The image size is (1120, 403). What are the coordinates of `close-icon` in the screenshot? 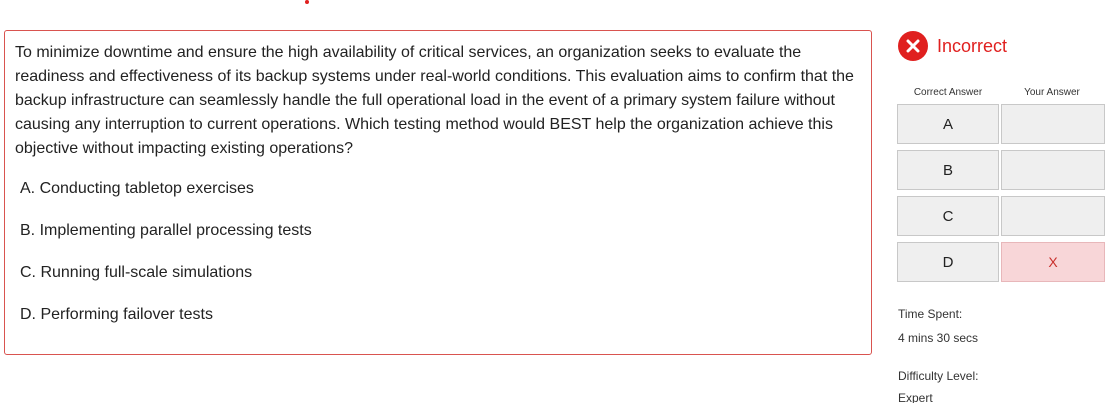 It's located at (913, 46).